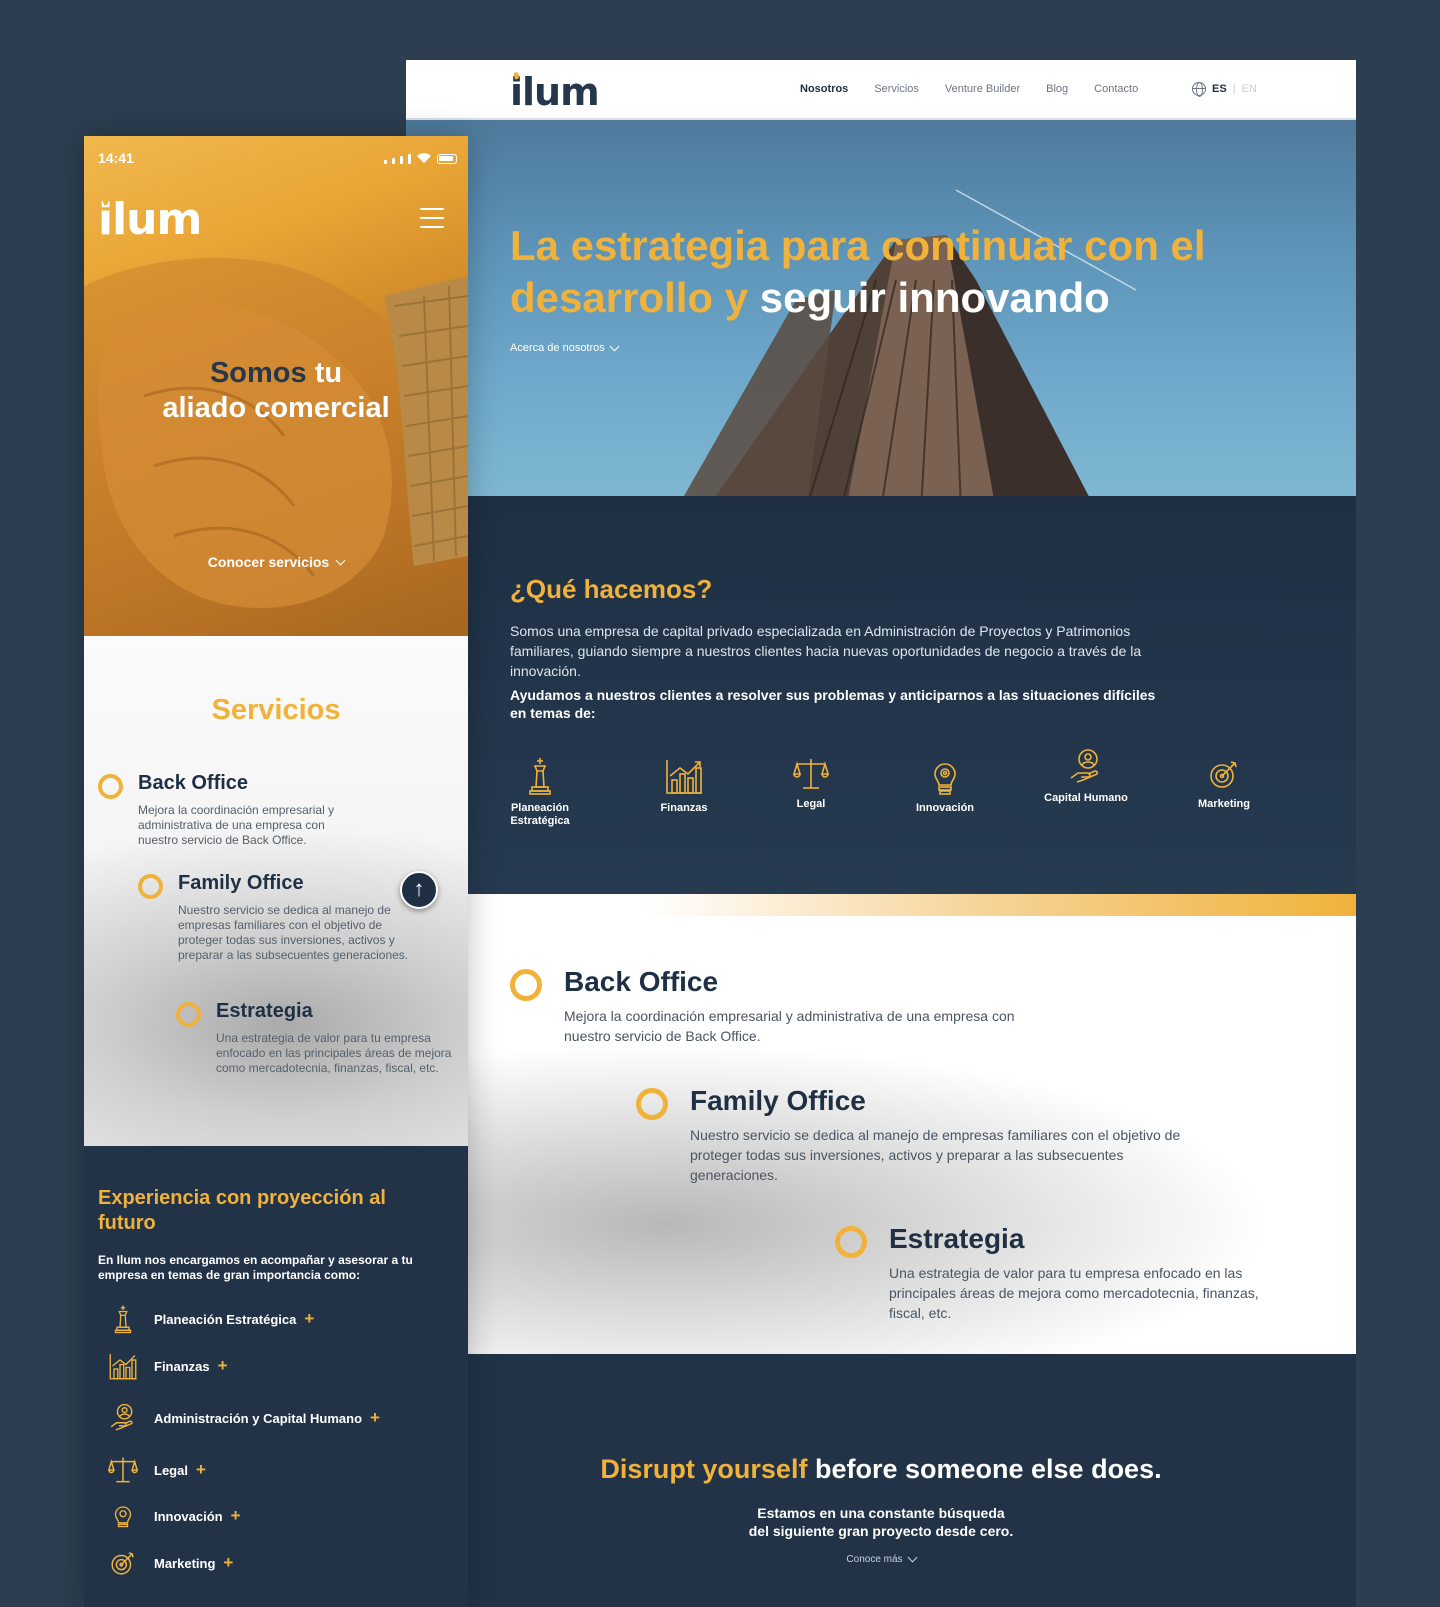  I want to click on logo: ilum, so click(555, 92).